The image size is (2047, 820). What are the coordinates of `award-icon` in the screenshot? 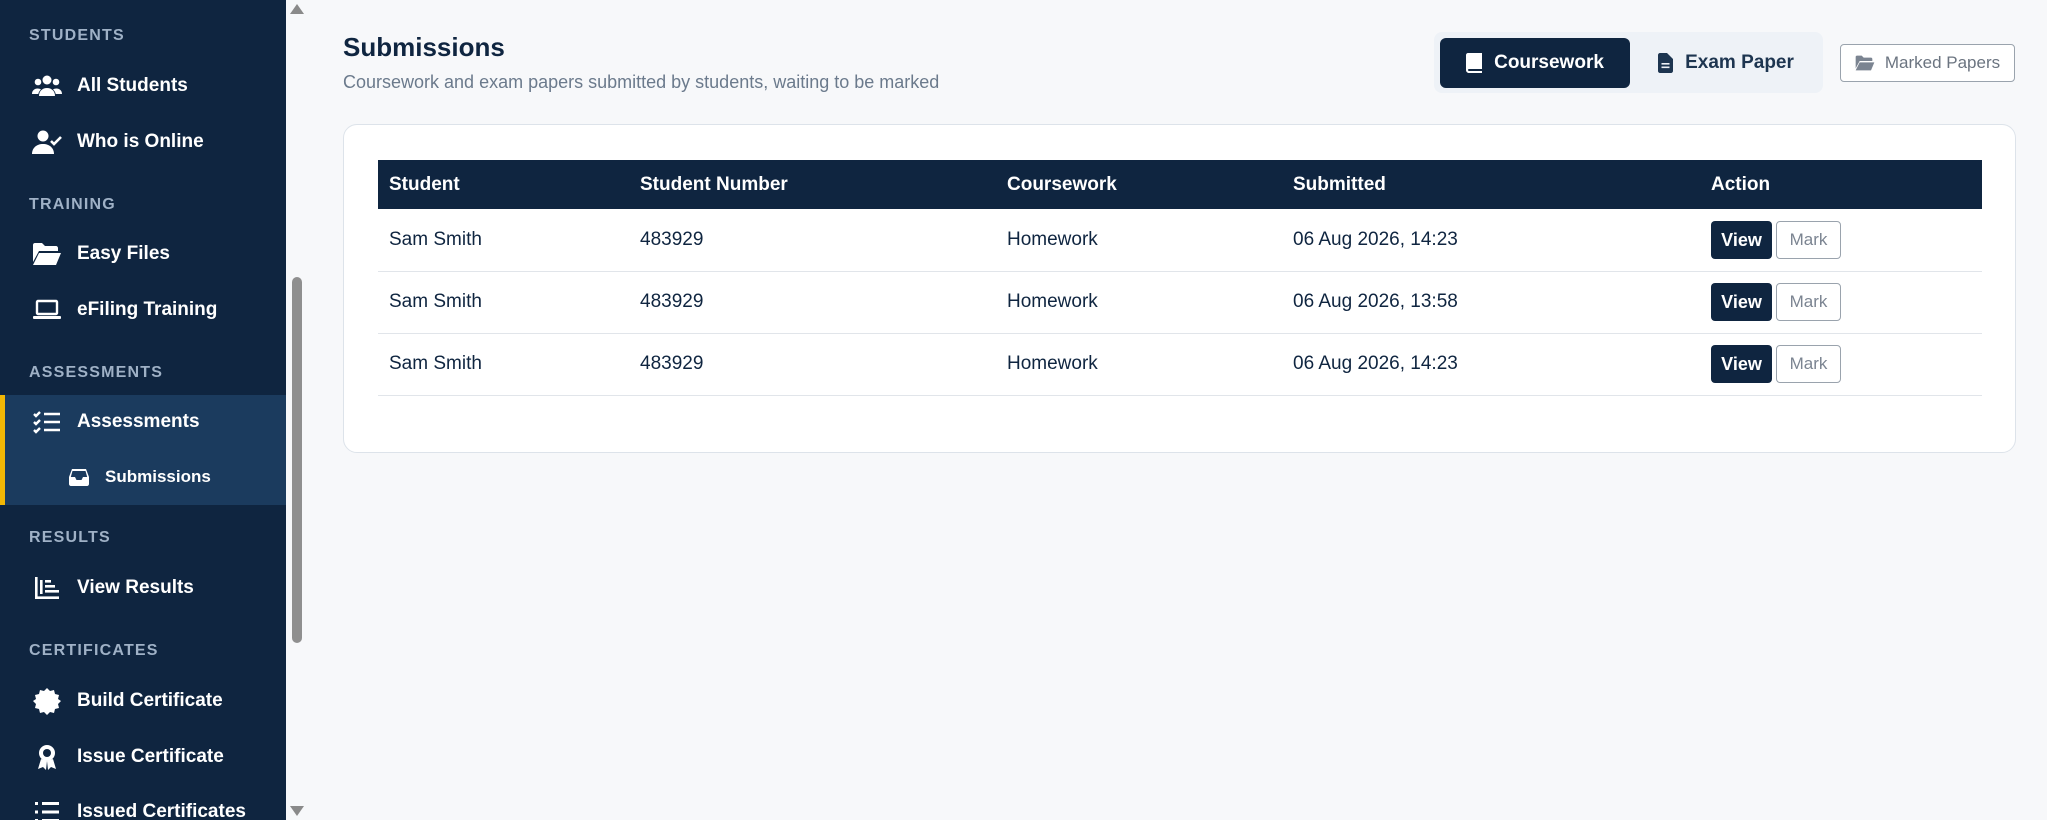 It's located at (47, 757).